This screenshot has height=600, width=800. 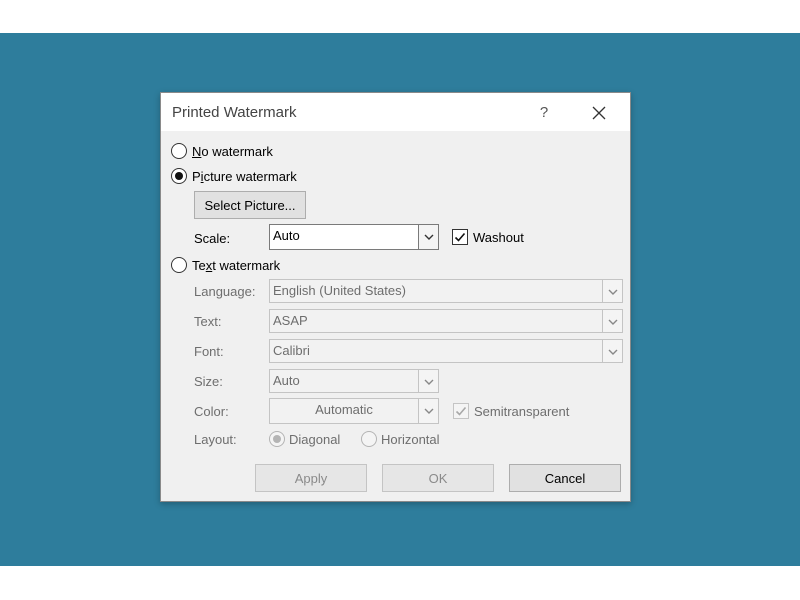 What do you see at coordinates (208, 321) in the screenshot?
I see `text-label: Text:` at bounding box center [208, 321].